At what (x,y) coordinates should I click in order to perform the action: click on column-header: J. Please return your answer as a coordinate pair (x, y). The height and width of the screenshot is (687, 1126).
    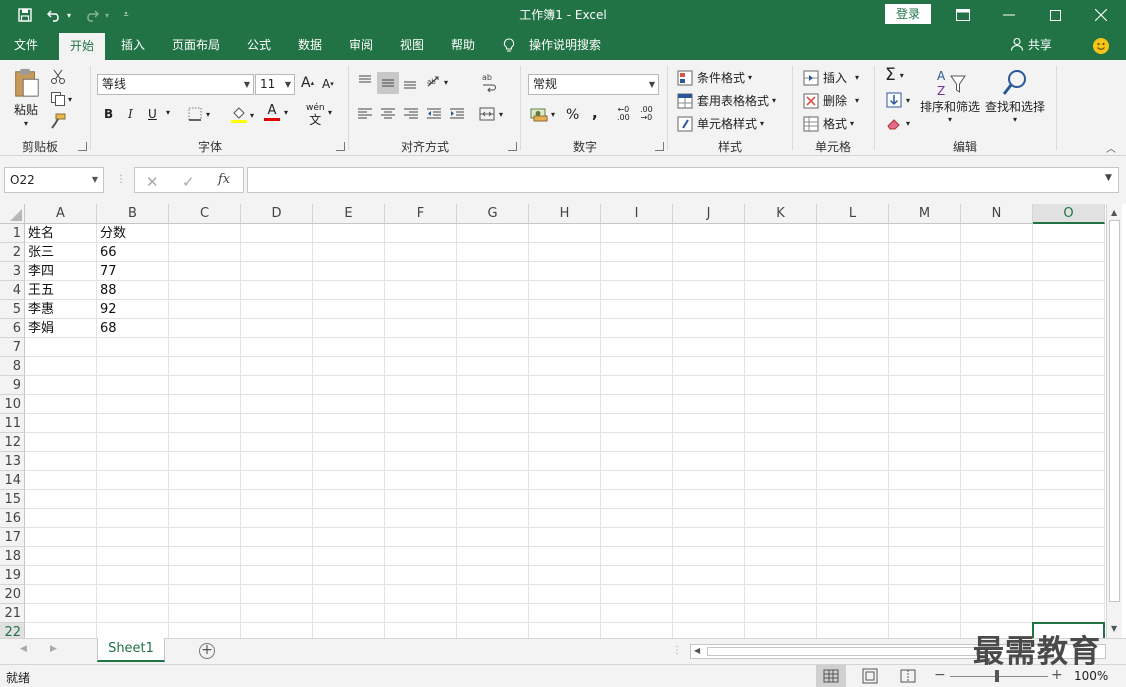
    Looking at the image, I should click on (709, 214).